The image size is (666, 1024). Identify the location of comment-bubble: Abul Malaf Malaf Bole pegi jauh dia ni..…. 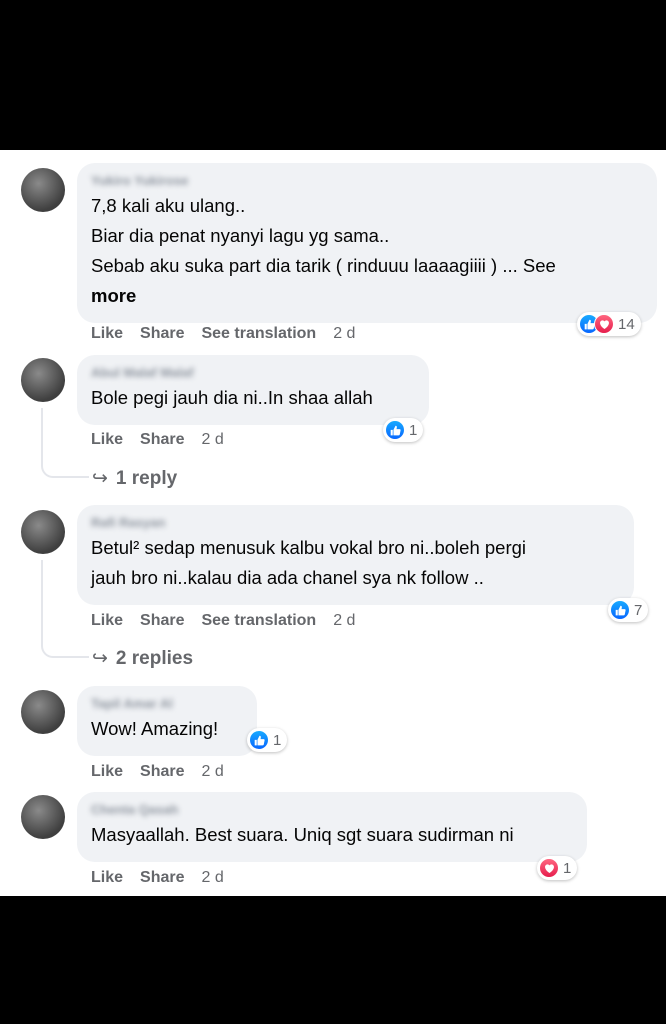
(253, 390).